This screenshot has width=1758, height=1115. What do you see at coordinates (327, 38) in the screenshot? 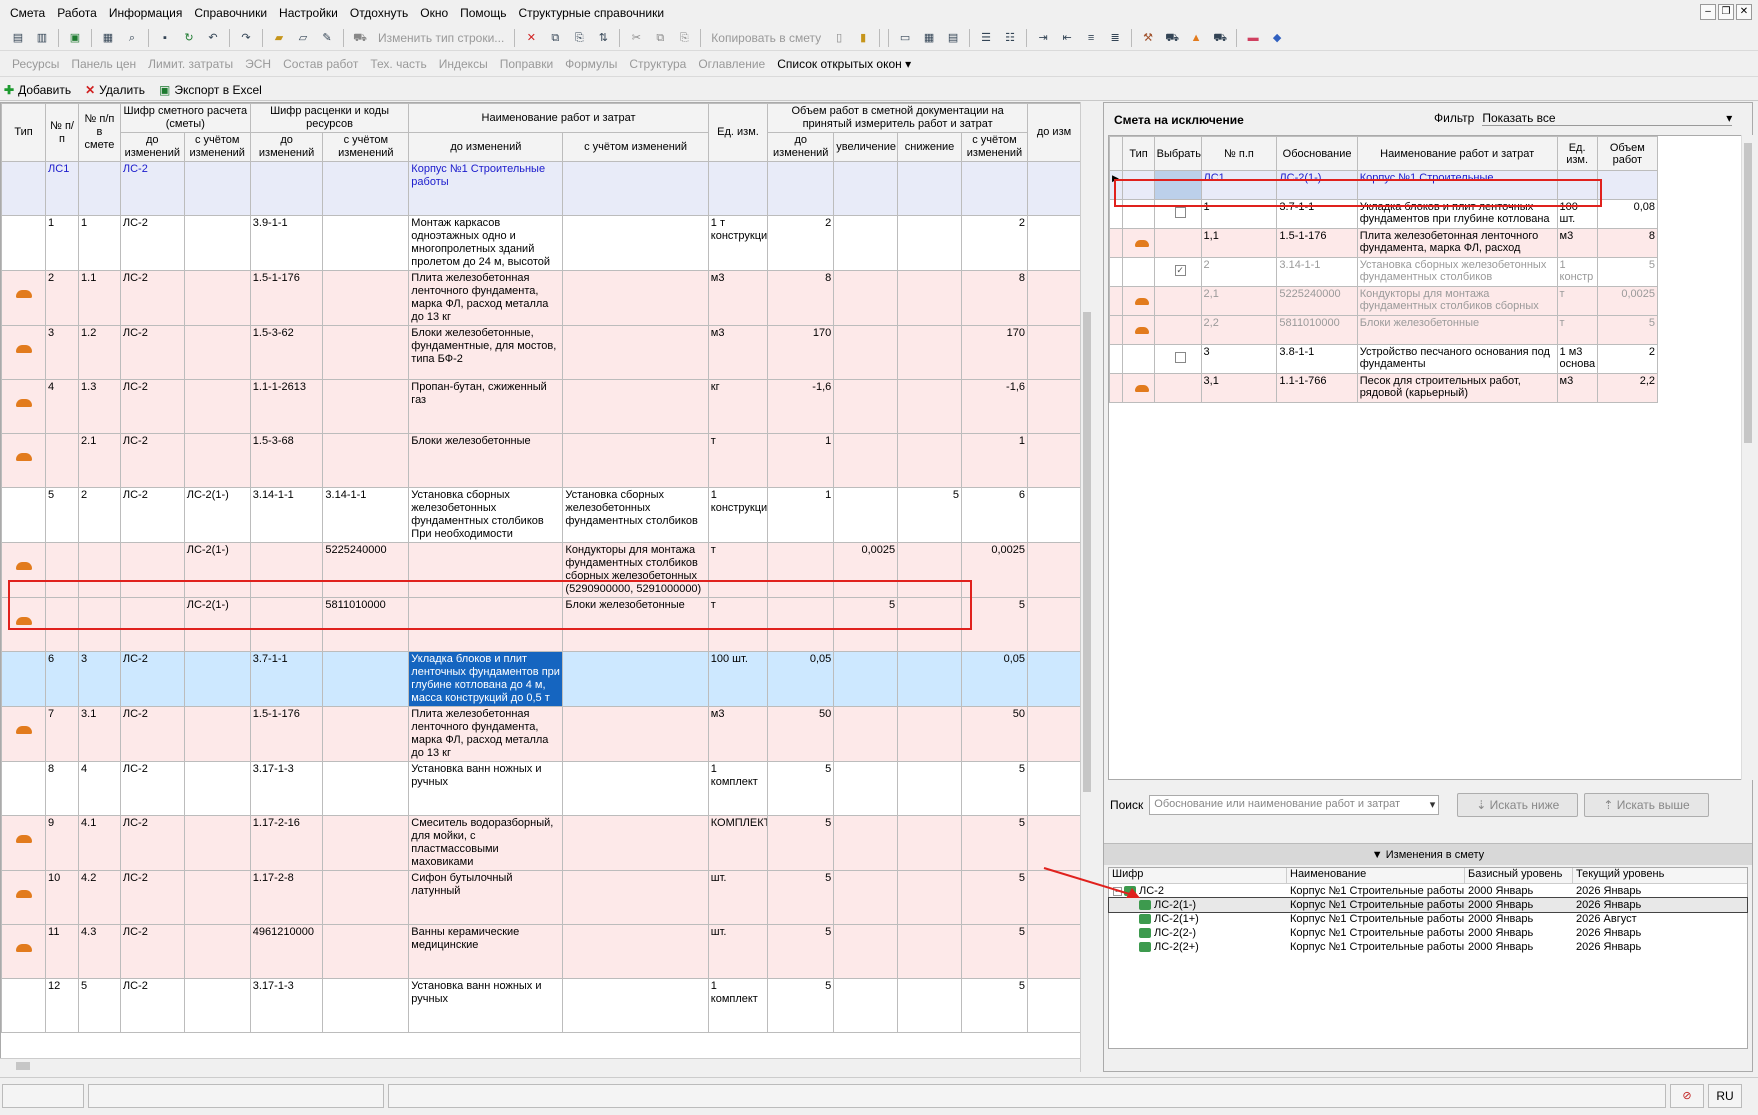
I see `note-icon: ✎` at bounding box center [327, 38].